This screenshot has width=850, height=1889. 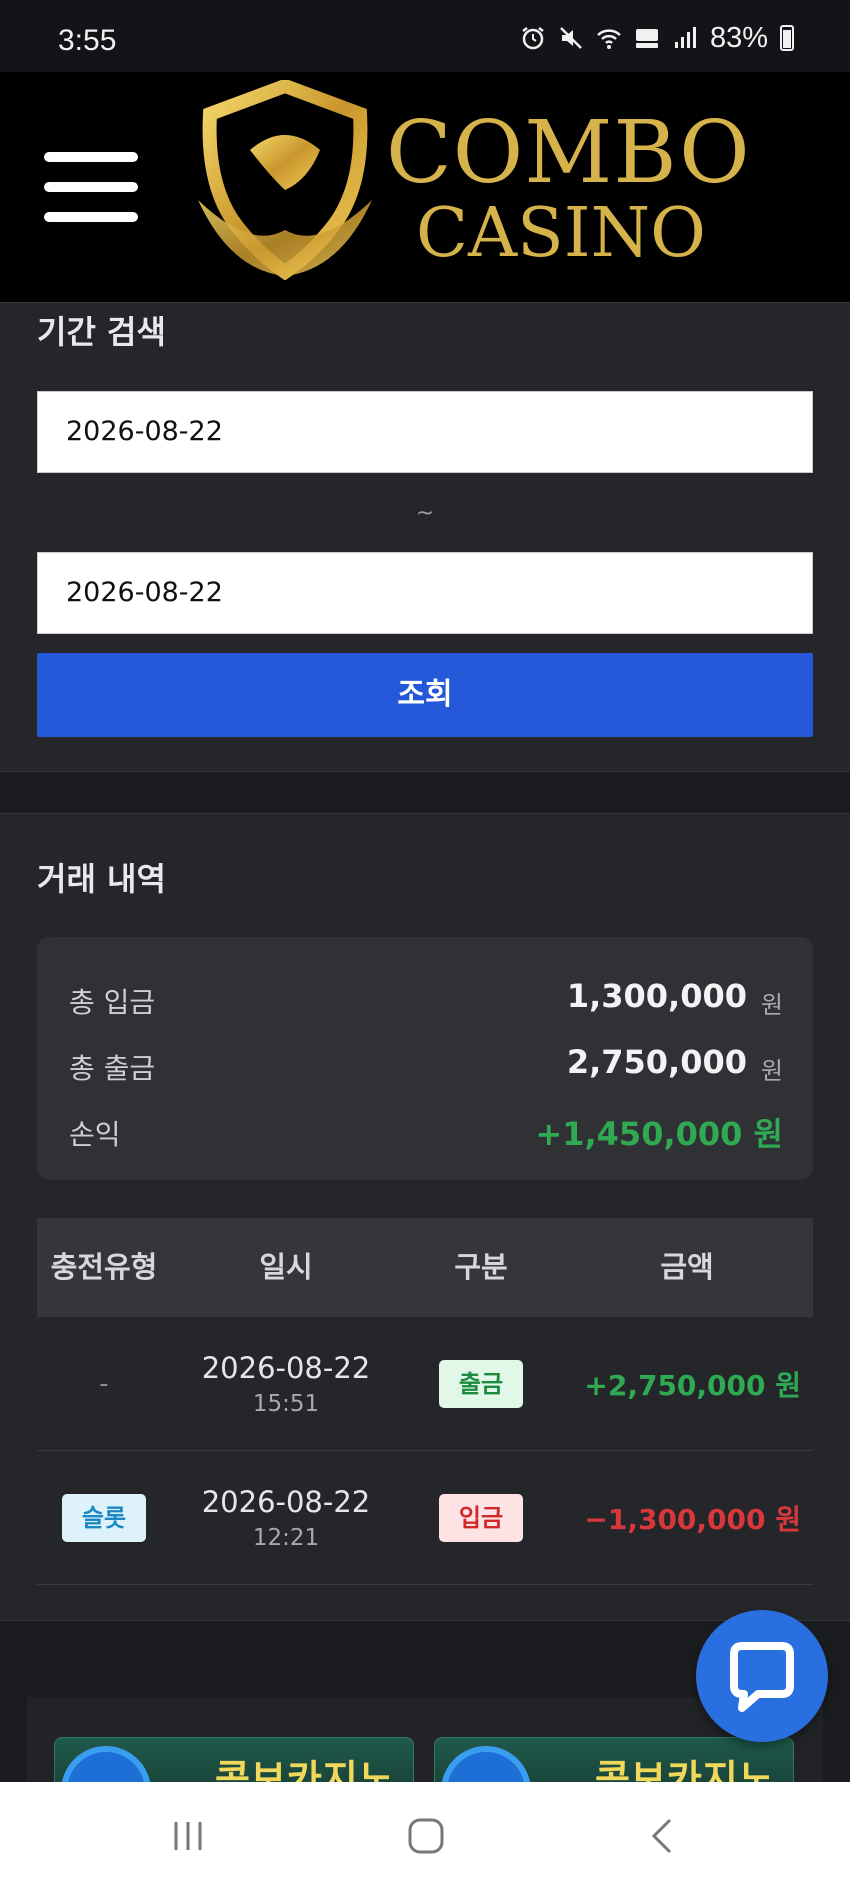 What do you see at coordinates (568, 153) in the screenshot?
I see `logo-line-1: COMBO` at bounding box center [568, 153].